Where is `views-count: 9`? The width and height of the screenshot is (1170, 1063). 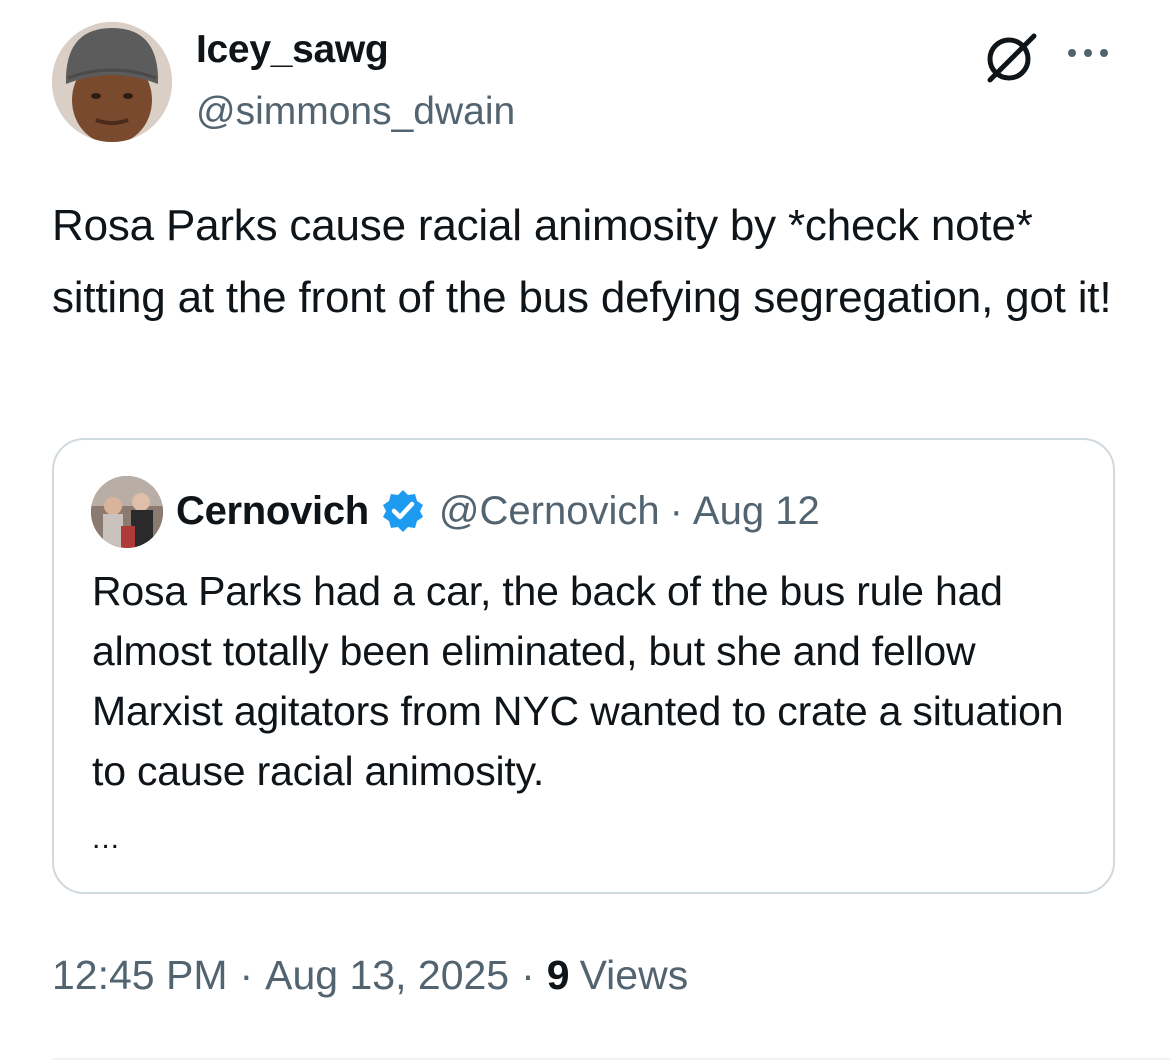
views-count: 9 is located at coordinates (558, 975).